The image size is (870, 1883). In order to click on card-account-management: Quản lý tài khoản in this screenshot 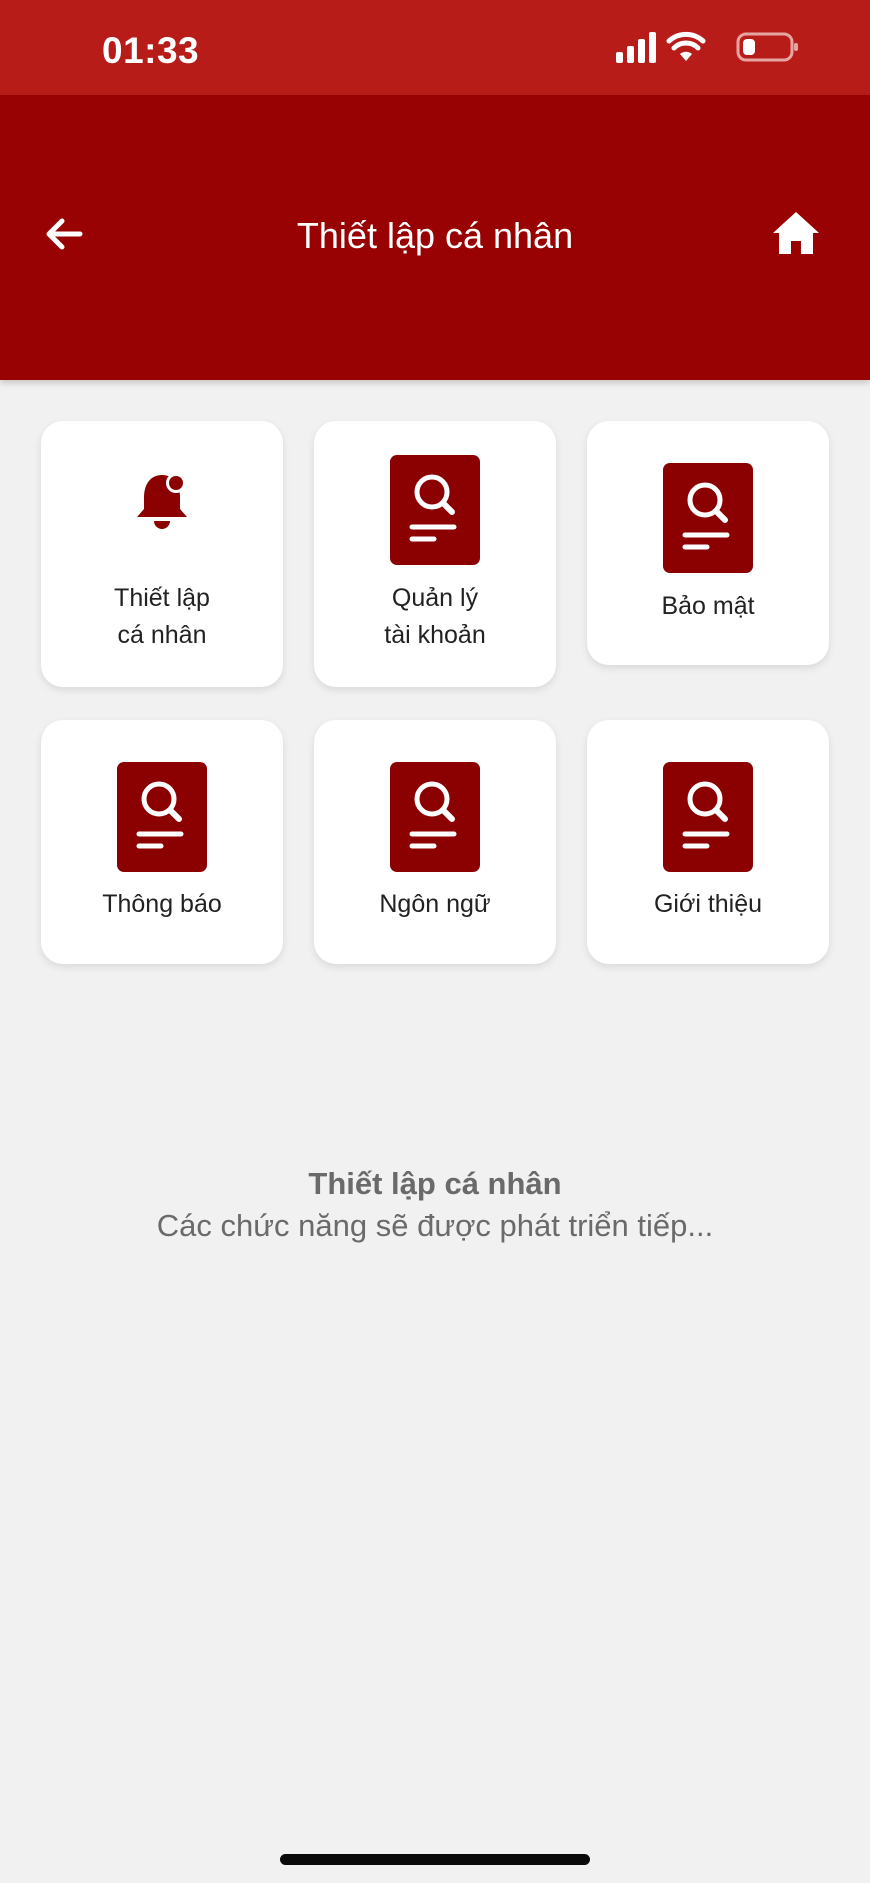, I will do `click(435, 554)`.